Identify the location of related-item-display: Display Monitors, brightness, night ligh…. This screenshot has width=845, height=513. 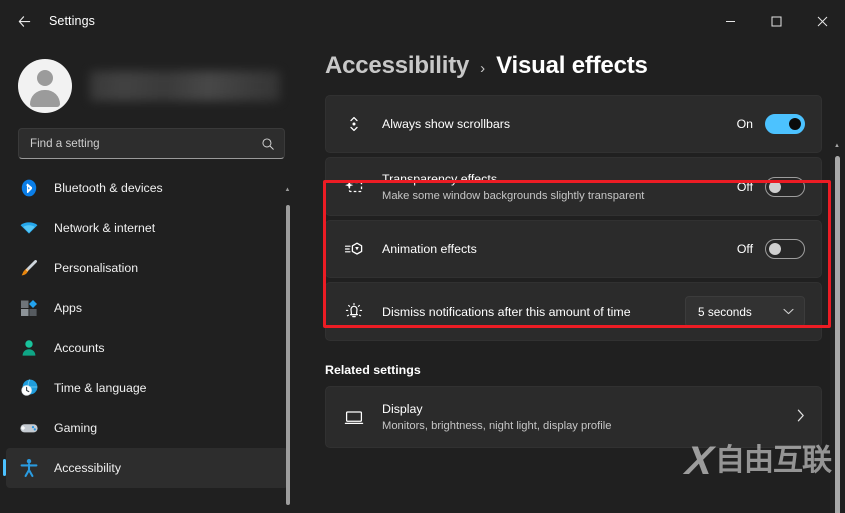
(573, 417).